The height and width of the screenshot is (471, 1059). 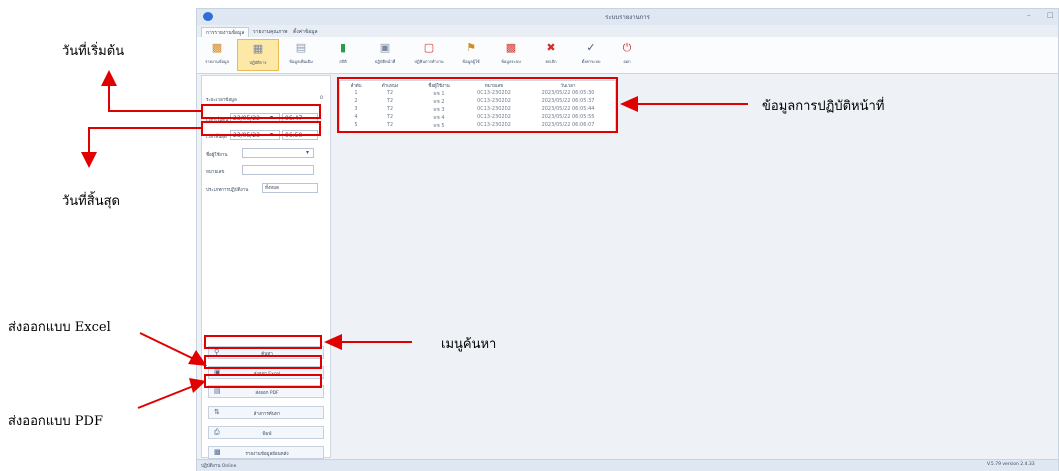 I want to click on annotation-duty-data: ข้อมูลการปฏิบัติหน้าที่, so click(x=823, y=106).